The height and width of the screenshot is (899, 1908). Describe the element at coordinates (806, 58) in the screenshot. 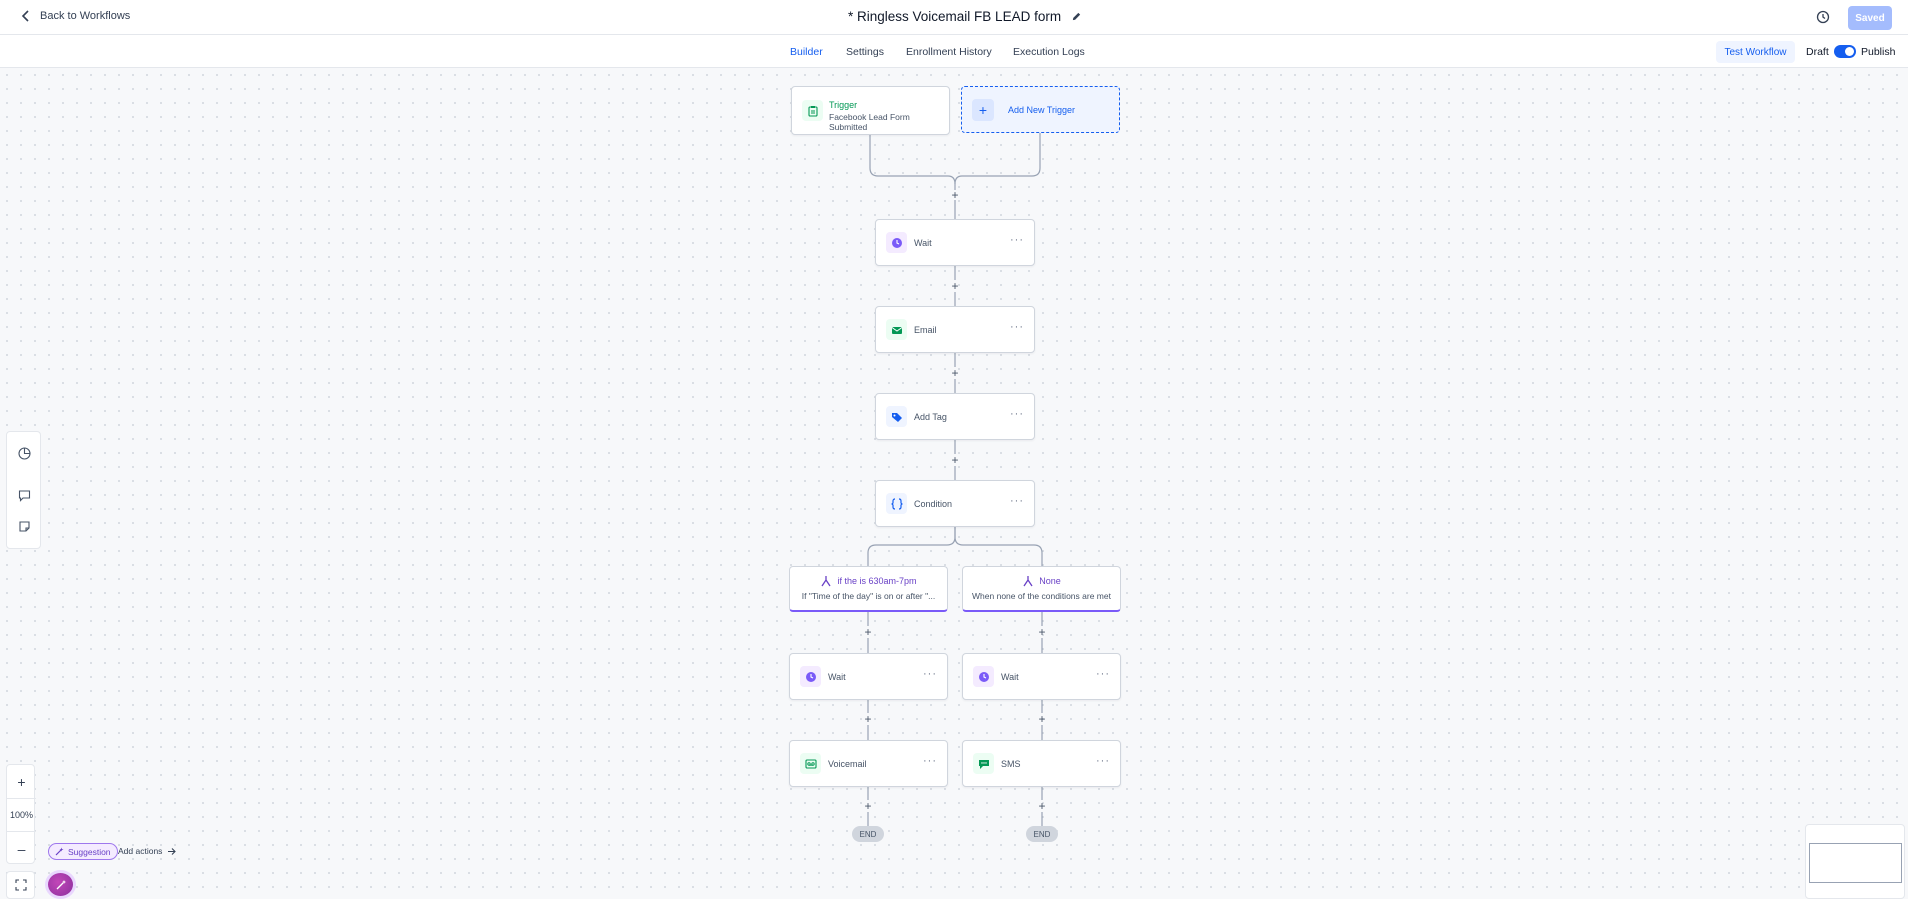

I see `tab-builder: Builder` at that location.